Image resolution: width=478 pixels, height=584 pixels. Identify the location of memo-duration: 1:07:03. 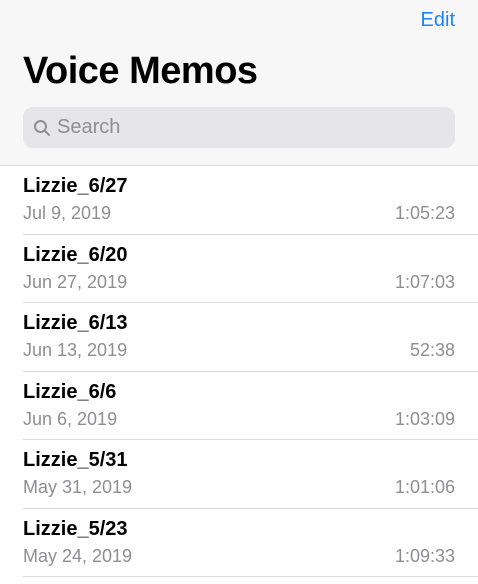
(424, 281).